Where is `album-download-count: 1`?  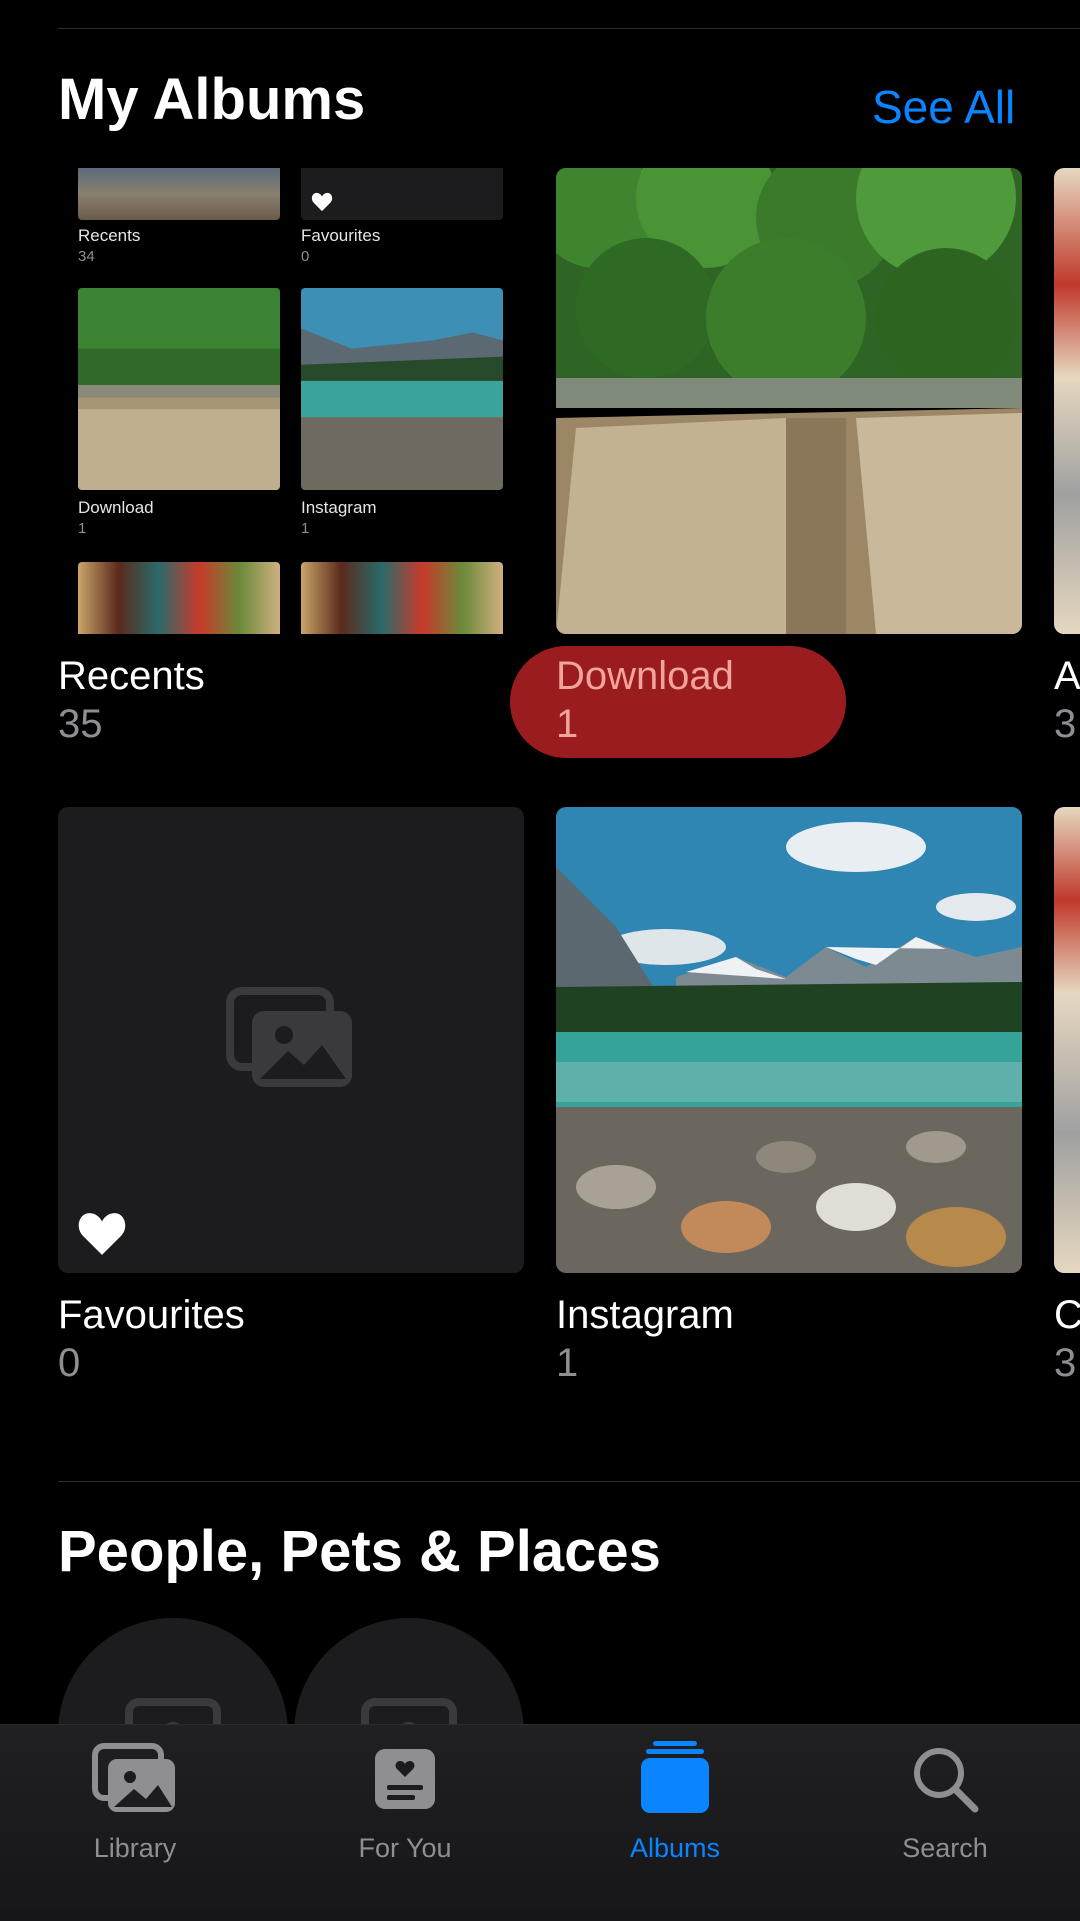
album-download-count: 1 is located at coordinates (567, 724).